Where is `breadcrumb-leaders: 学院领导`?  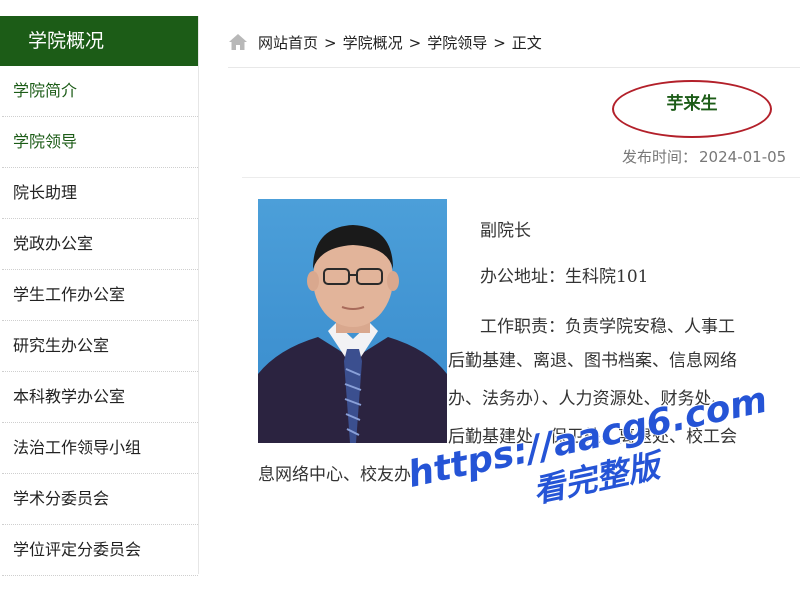 breadcrumb-leaders: 学院领导 is located at coordinates (457, 43).